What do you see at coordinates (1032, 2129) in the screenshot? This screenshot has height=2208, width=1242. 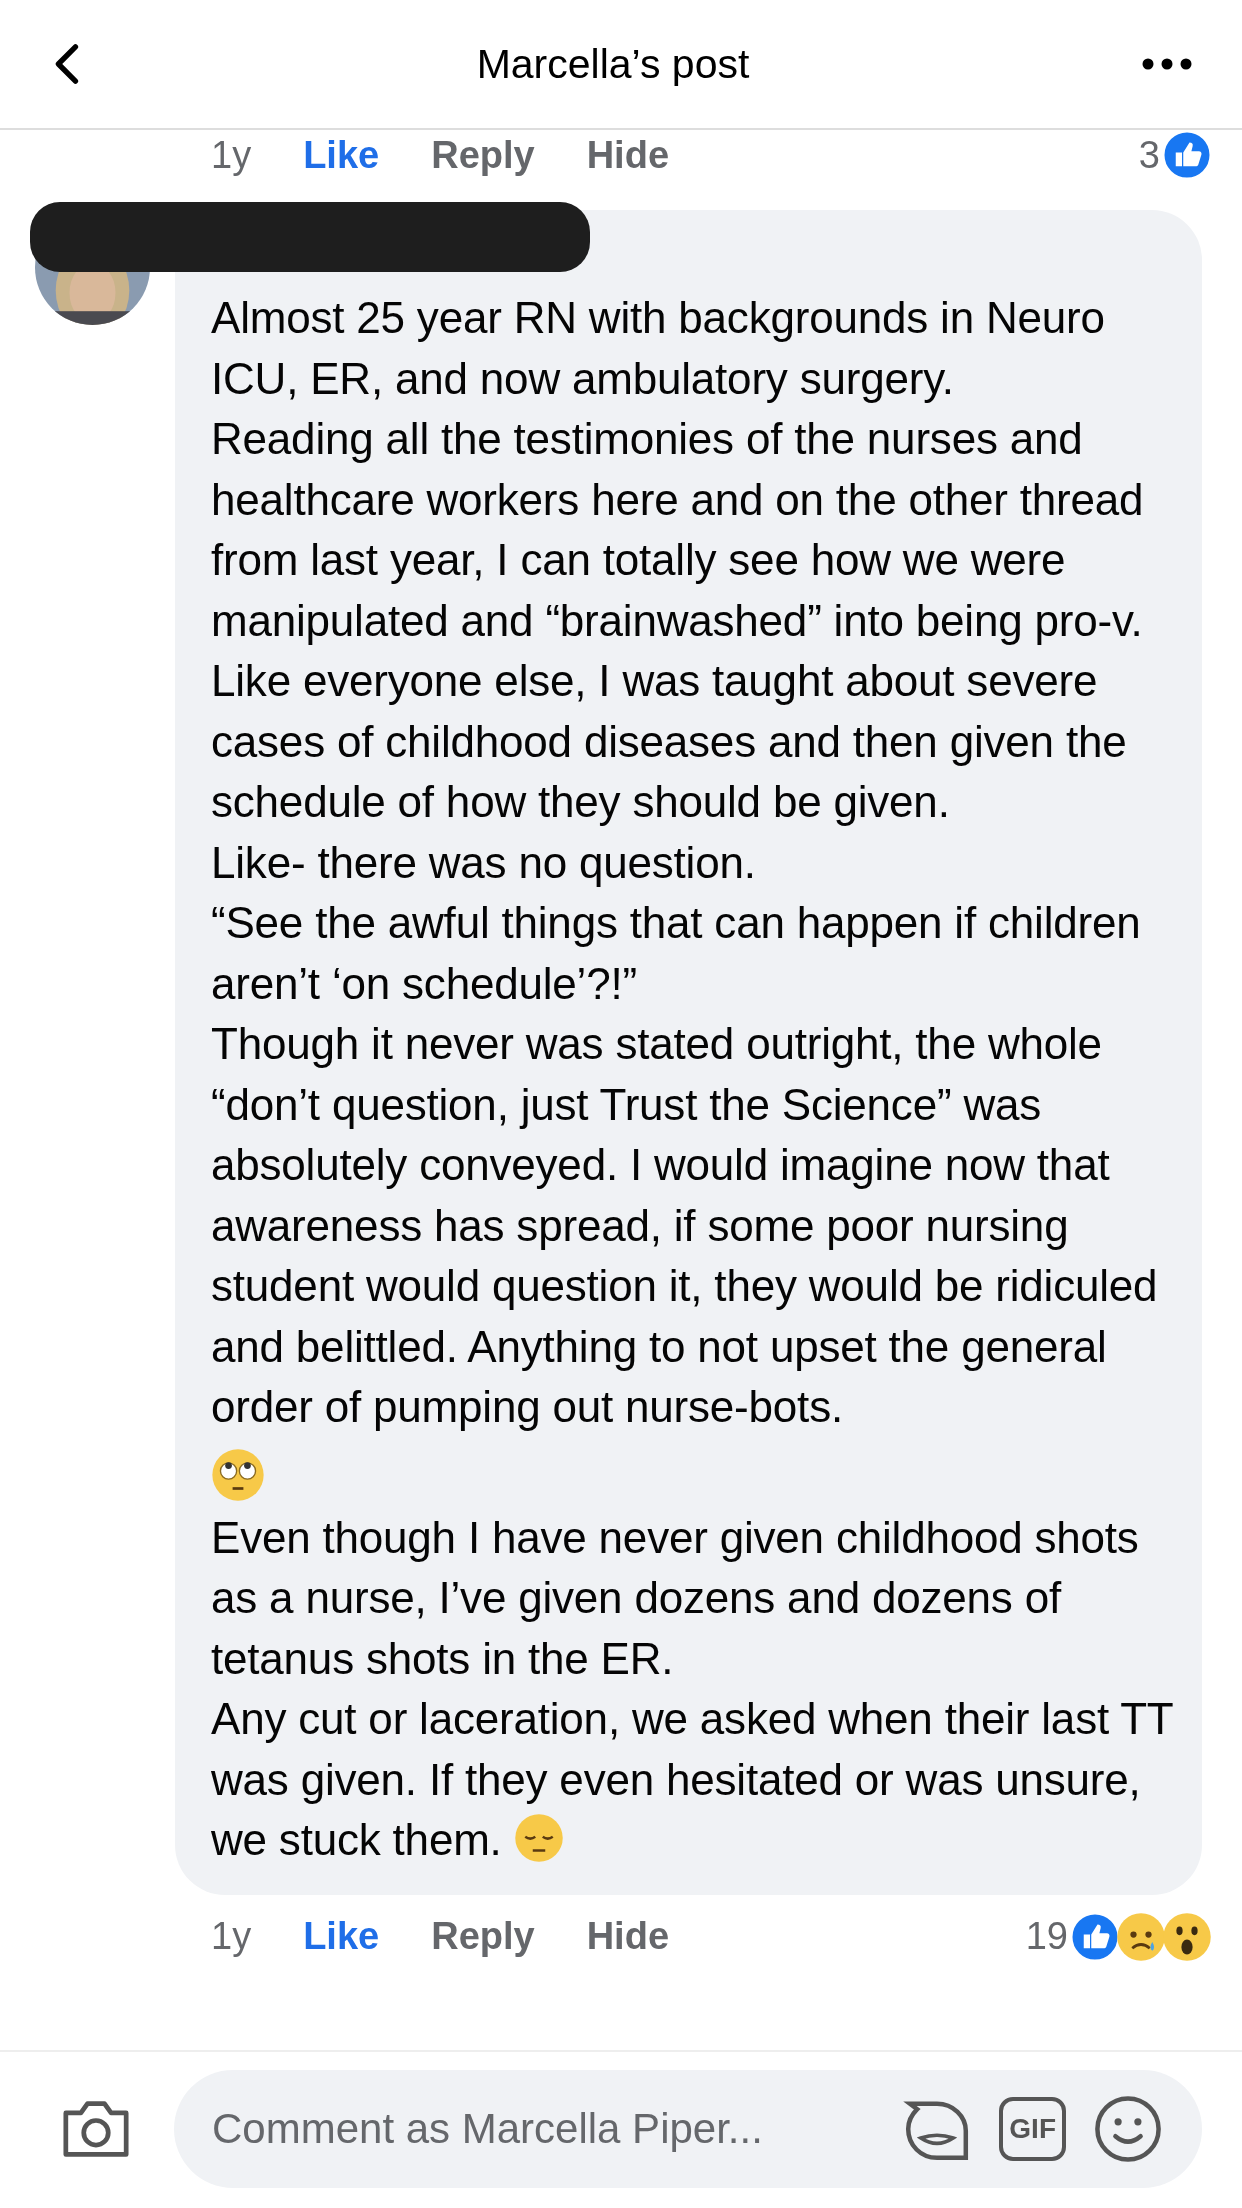 I see `gif-button: GIF` at bounding box center [1032, 2129].